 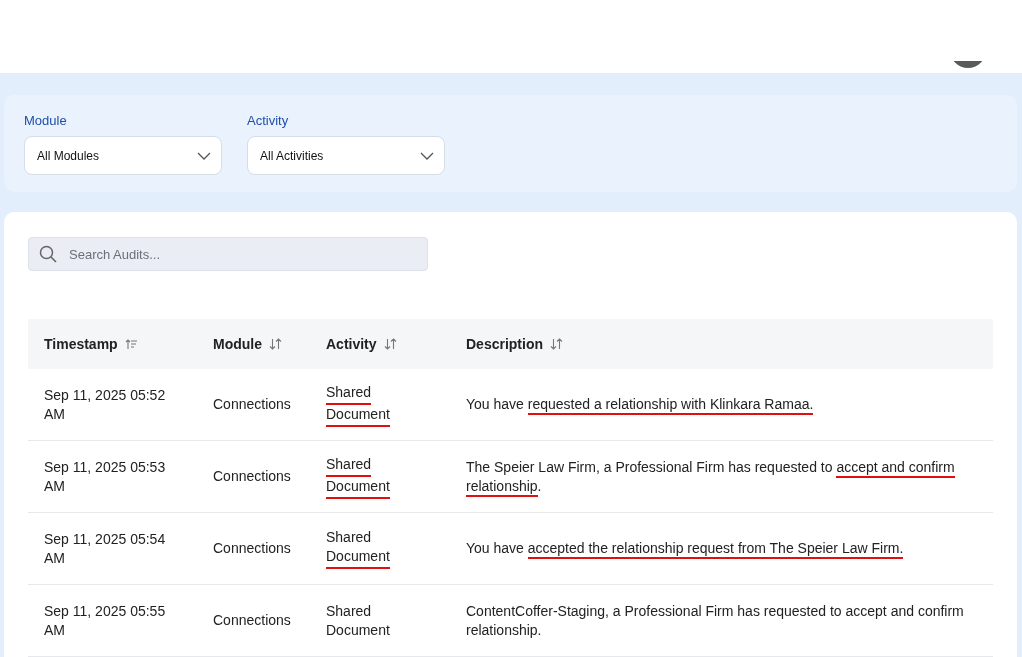 What do you see at coordinates (123, 155) in the screenshot?
I see `filter-dropdown: All Modules` at bounding box center [123, 155].